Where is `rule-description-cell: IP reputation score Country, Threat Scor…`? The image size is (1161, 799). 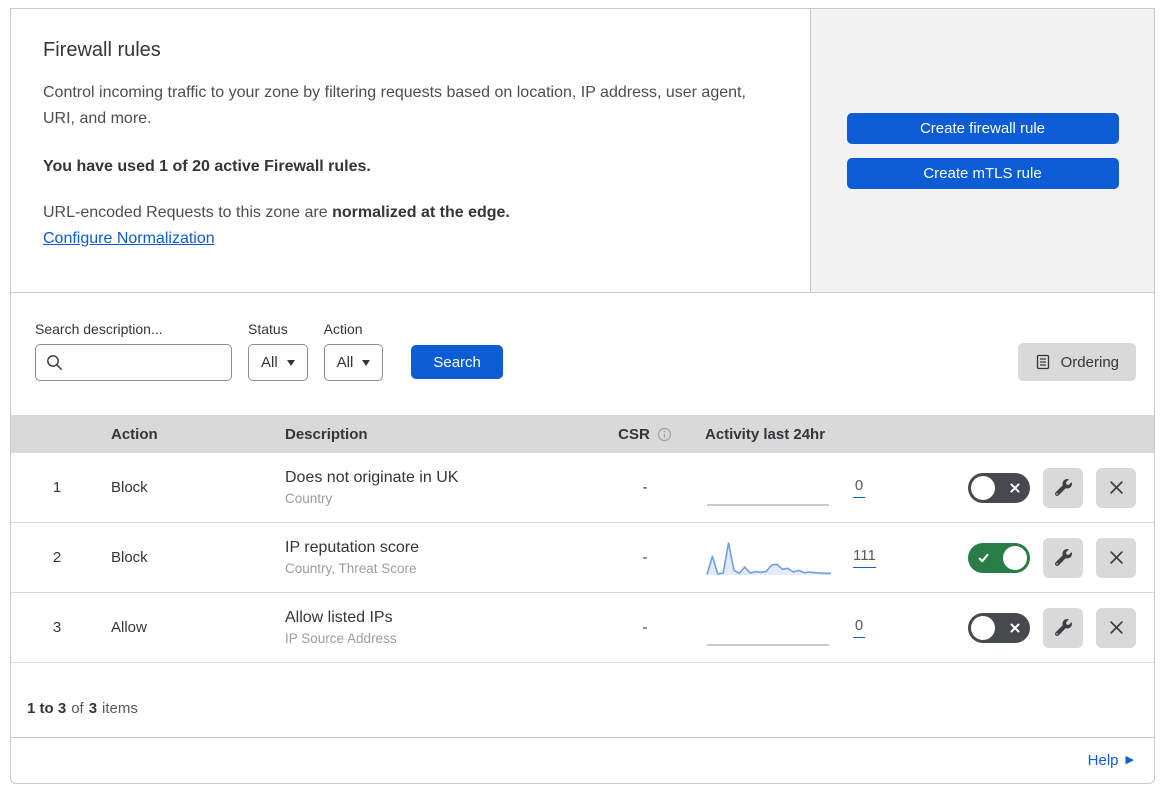 rule-description-cell: IP reputation score Country, Threat Scor… is located at coordinates (437, 557).